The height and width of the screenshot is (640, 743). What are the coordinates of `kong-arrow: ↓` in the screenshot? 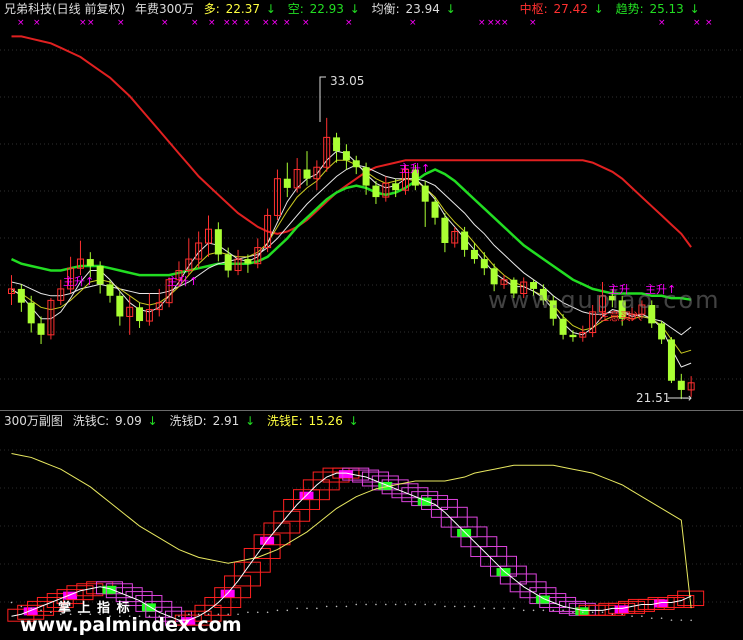 It's located at (354, 9).